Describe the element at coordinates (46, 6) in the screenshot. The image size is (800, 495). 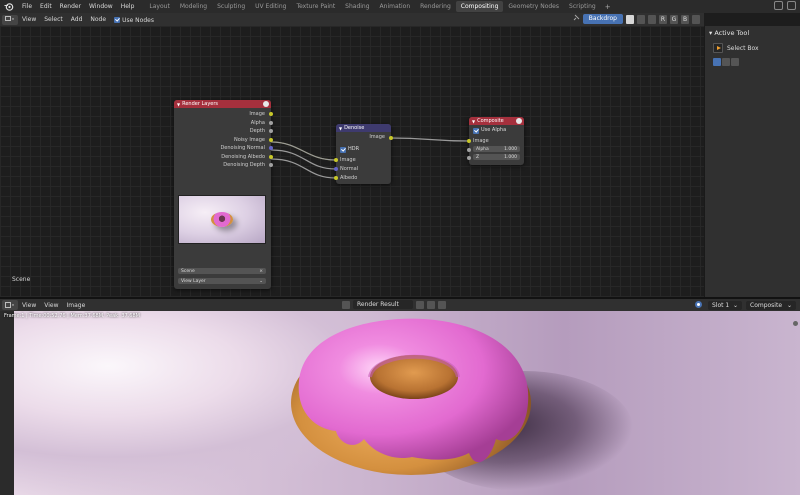
I see `menu-edit: Edit` at that location.